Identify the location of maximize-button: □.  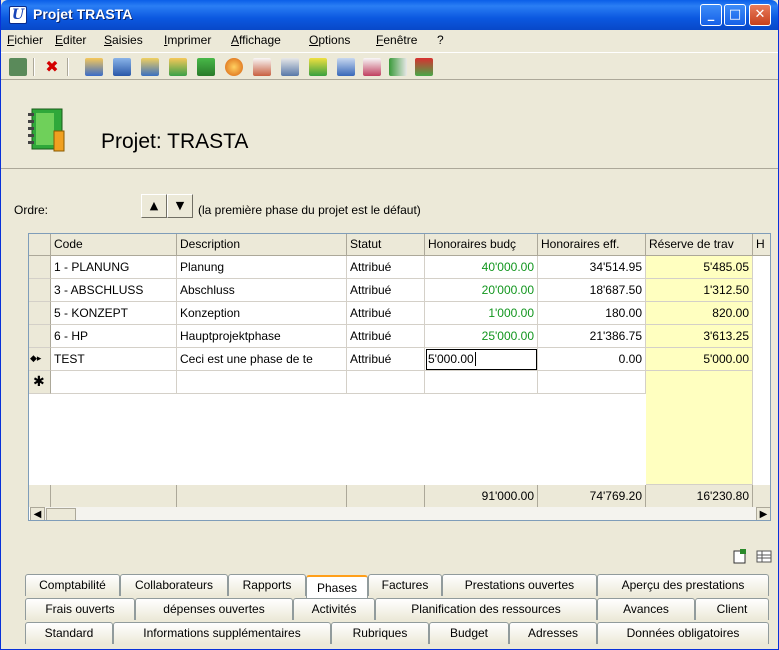
(735, 15).